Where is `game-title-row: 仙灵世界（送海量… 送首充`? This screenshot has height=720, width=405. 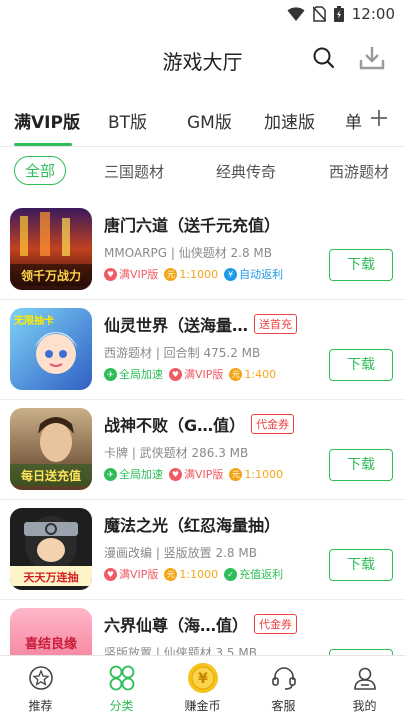 game-title-row: 仙灵世界（送海量… 送首充 is located at coordinates (214, 324).